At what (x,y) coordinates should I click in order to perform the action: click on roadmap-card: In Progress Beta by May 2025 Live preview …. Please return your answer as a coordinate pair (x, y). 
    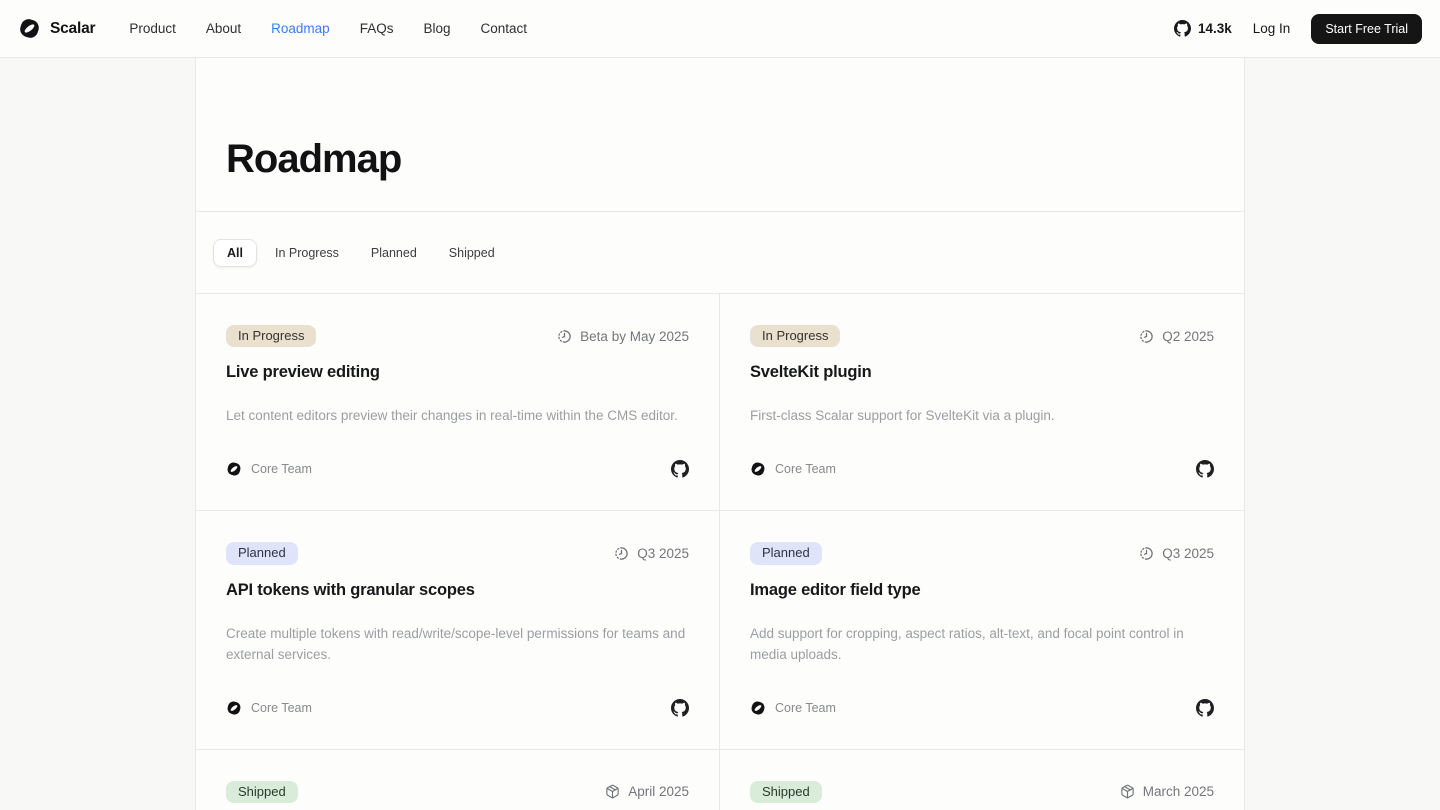
    Looking at the image, I should click on (458, 403).